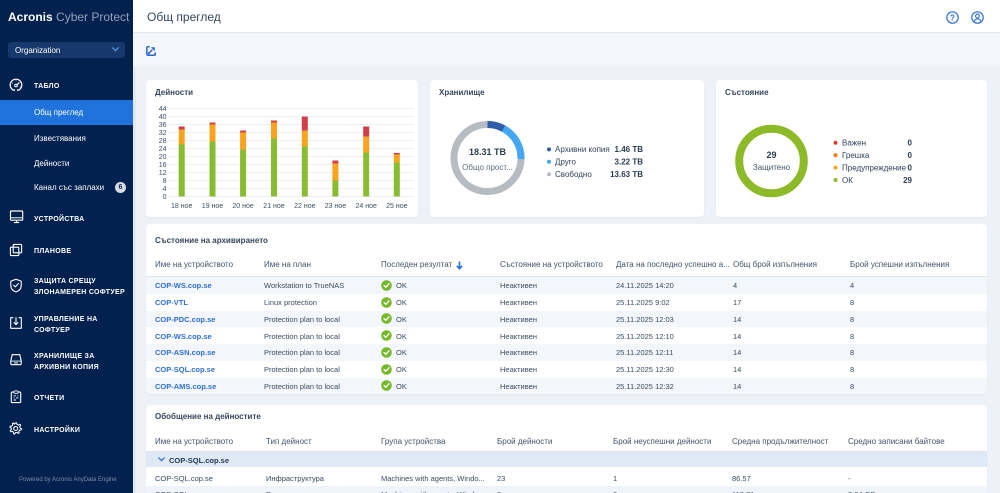 The image size is (1000, 493). I want to click on svg-text: 20 ное, so click(242, 206).